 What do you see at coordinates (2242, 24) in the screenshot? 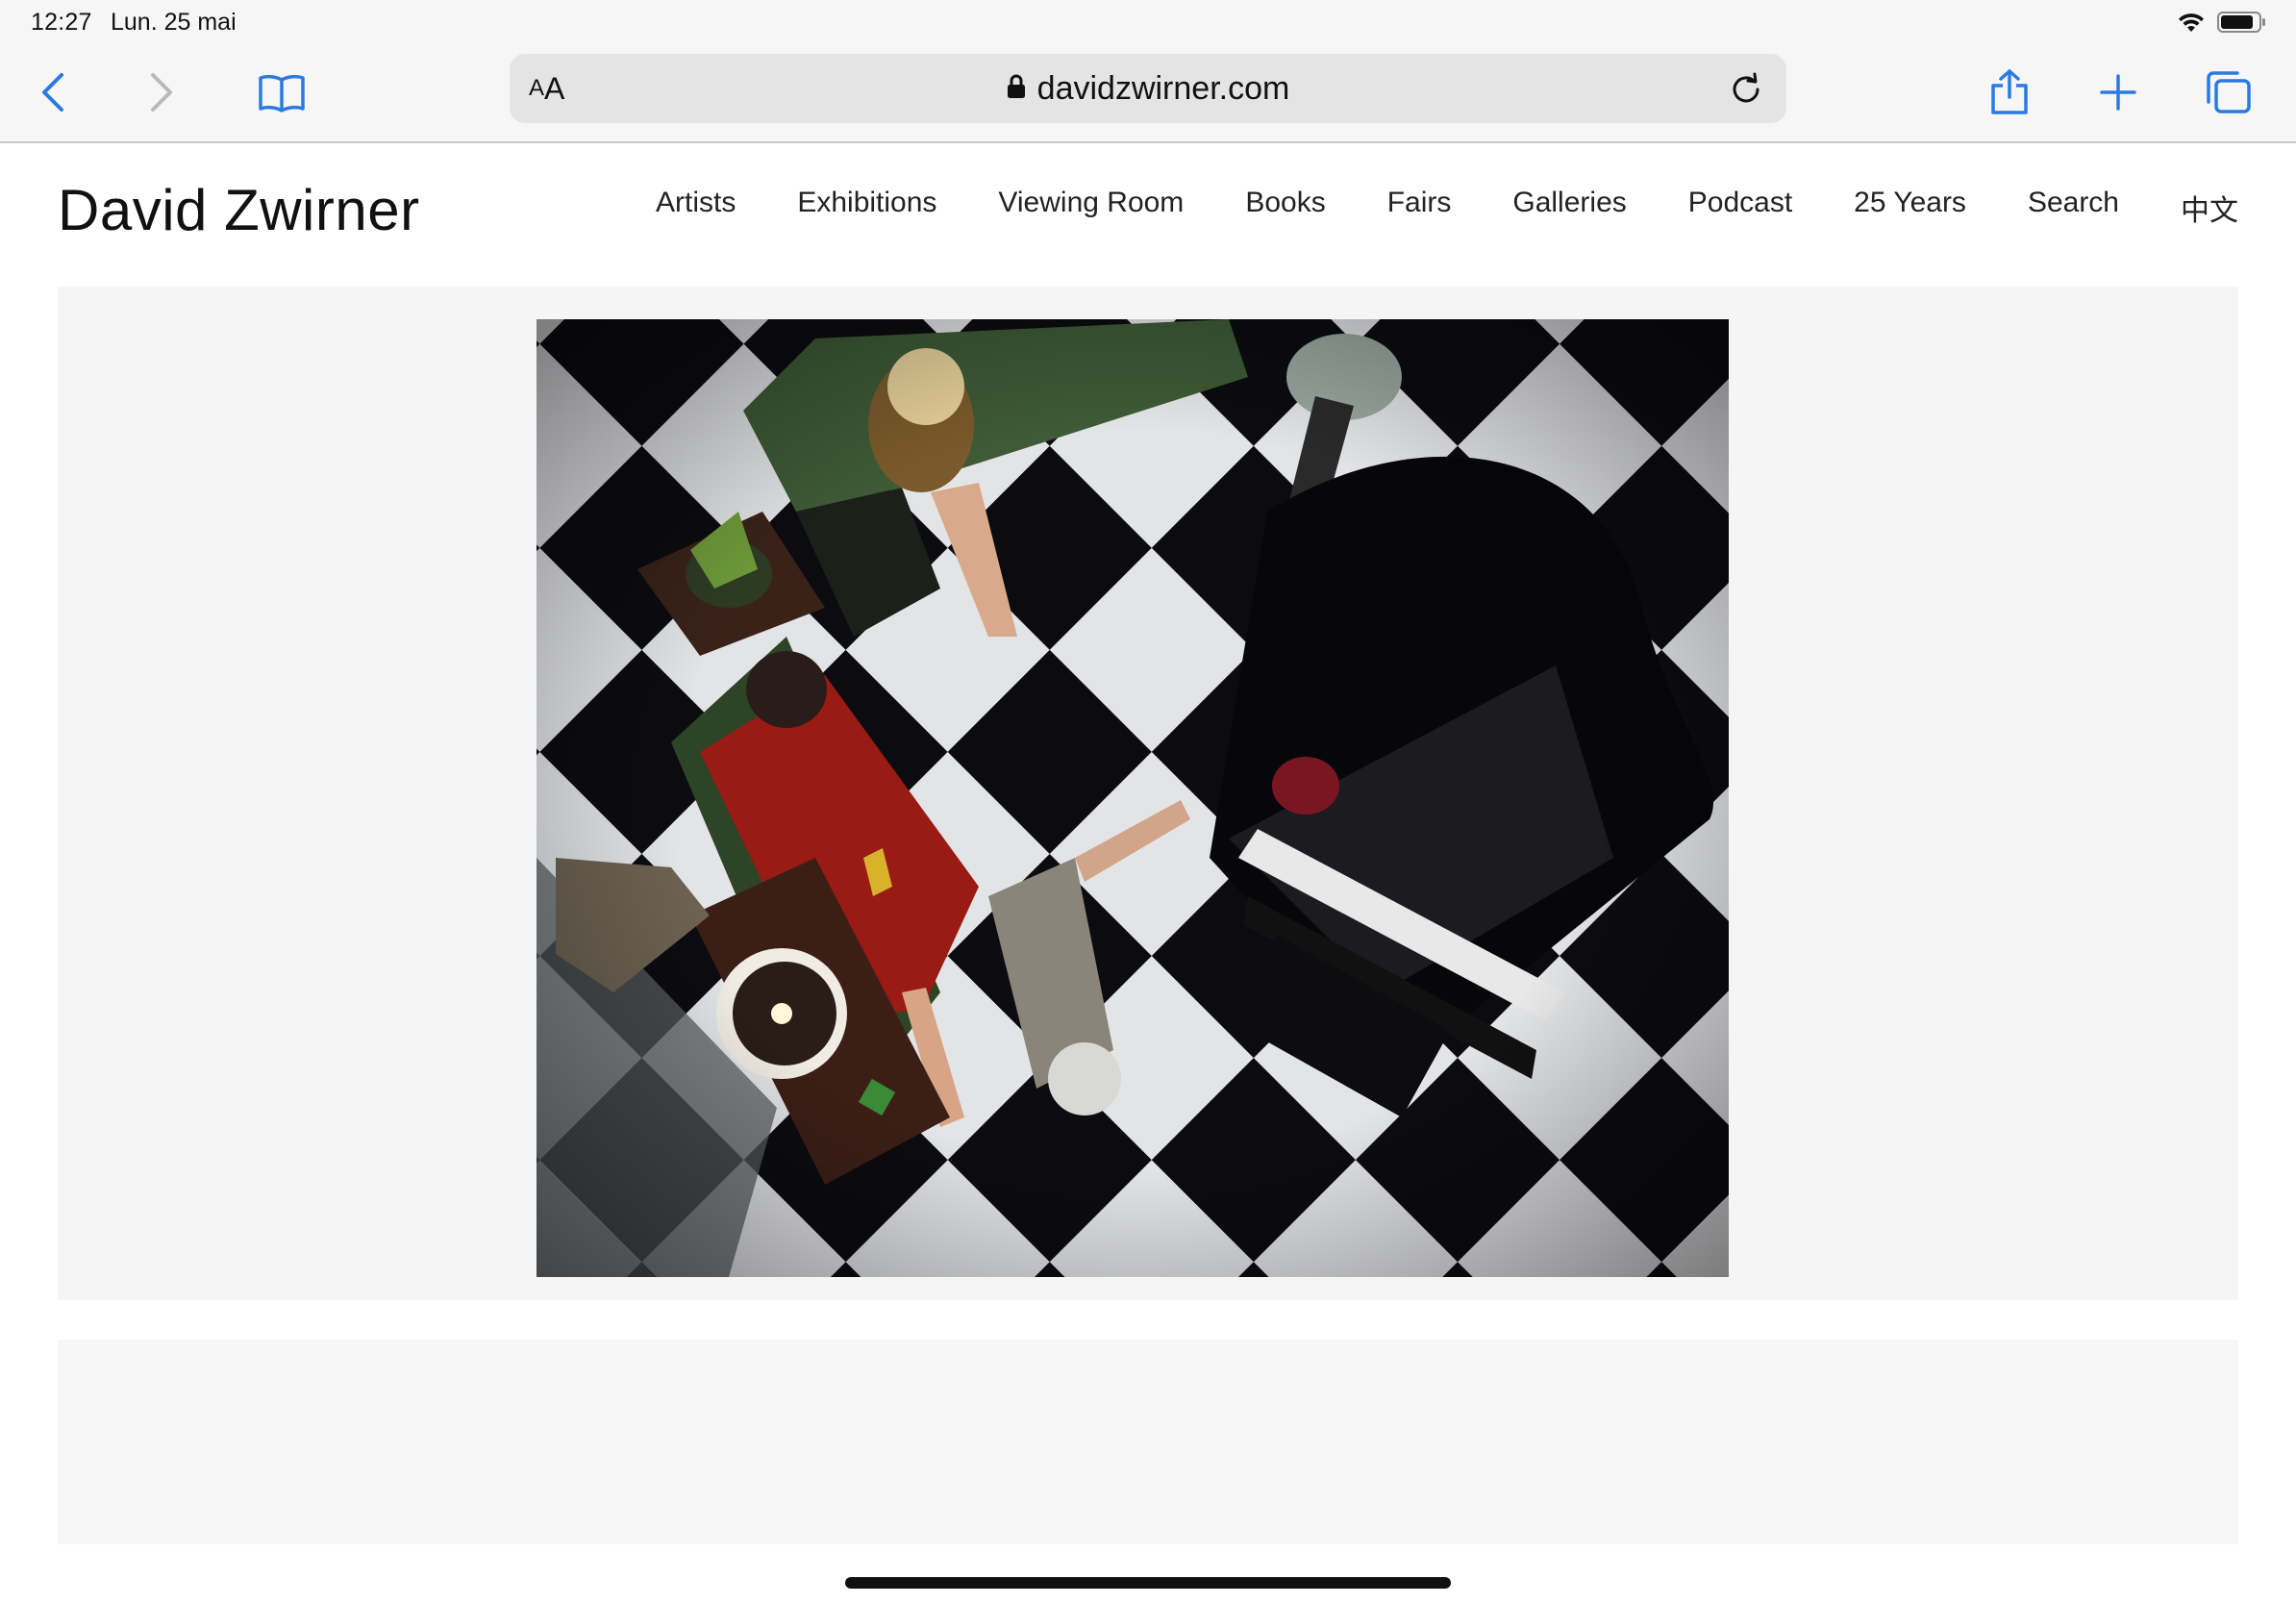
I see `battery-icon` at bounding box center [2242, 24].